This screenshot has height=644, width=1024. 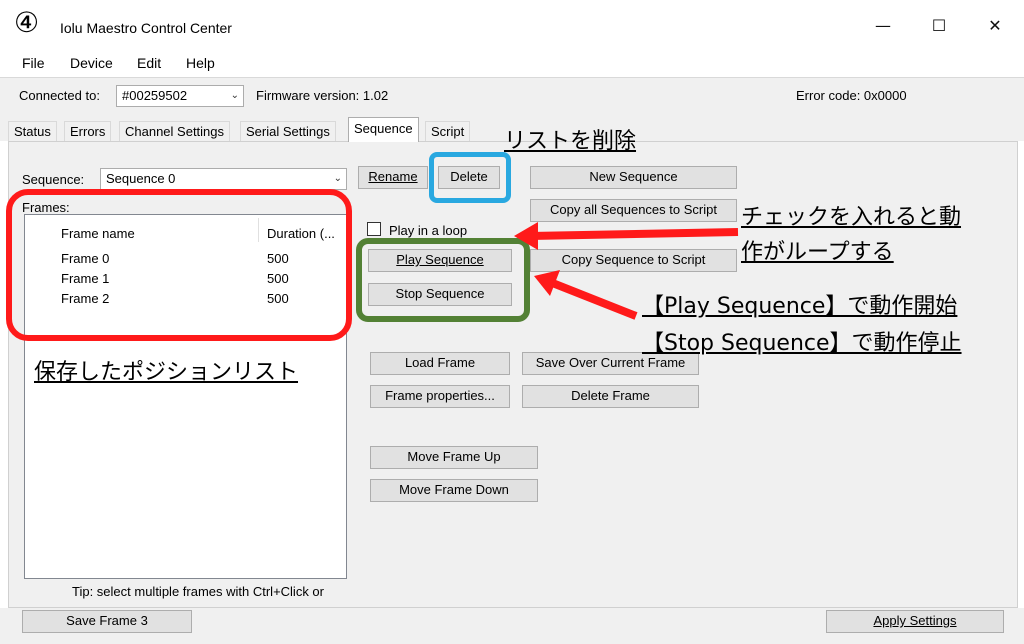 I want to click on annotation-arrows, so click(x=626, y=271).